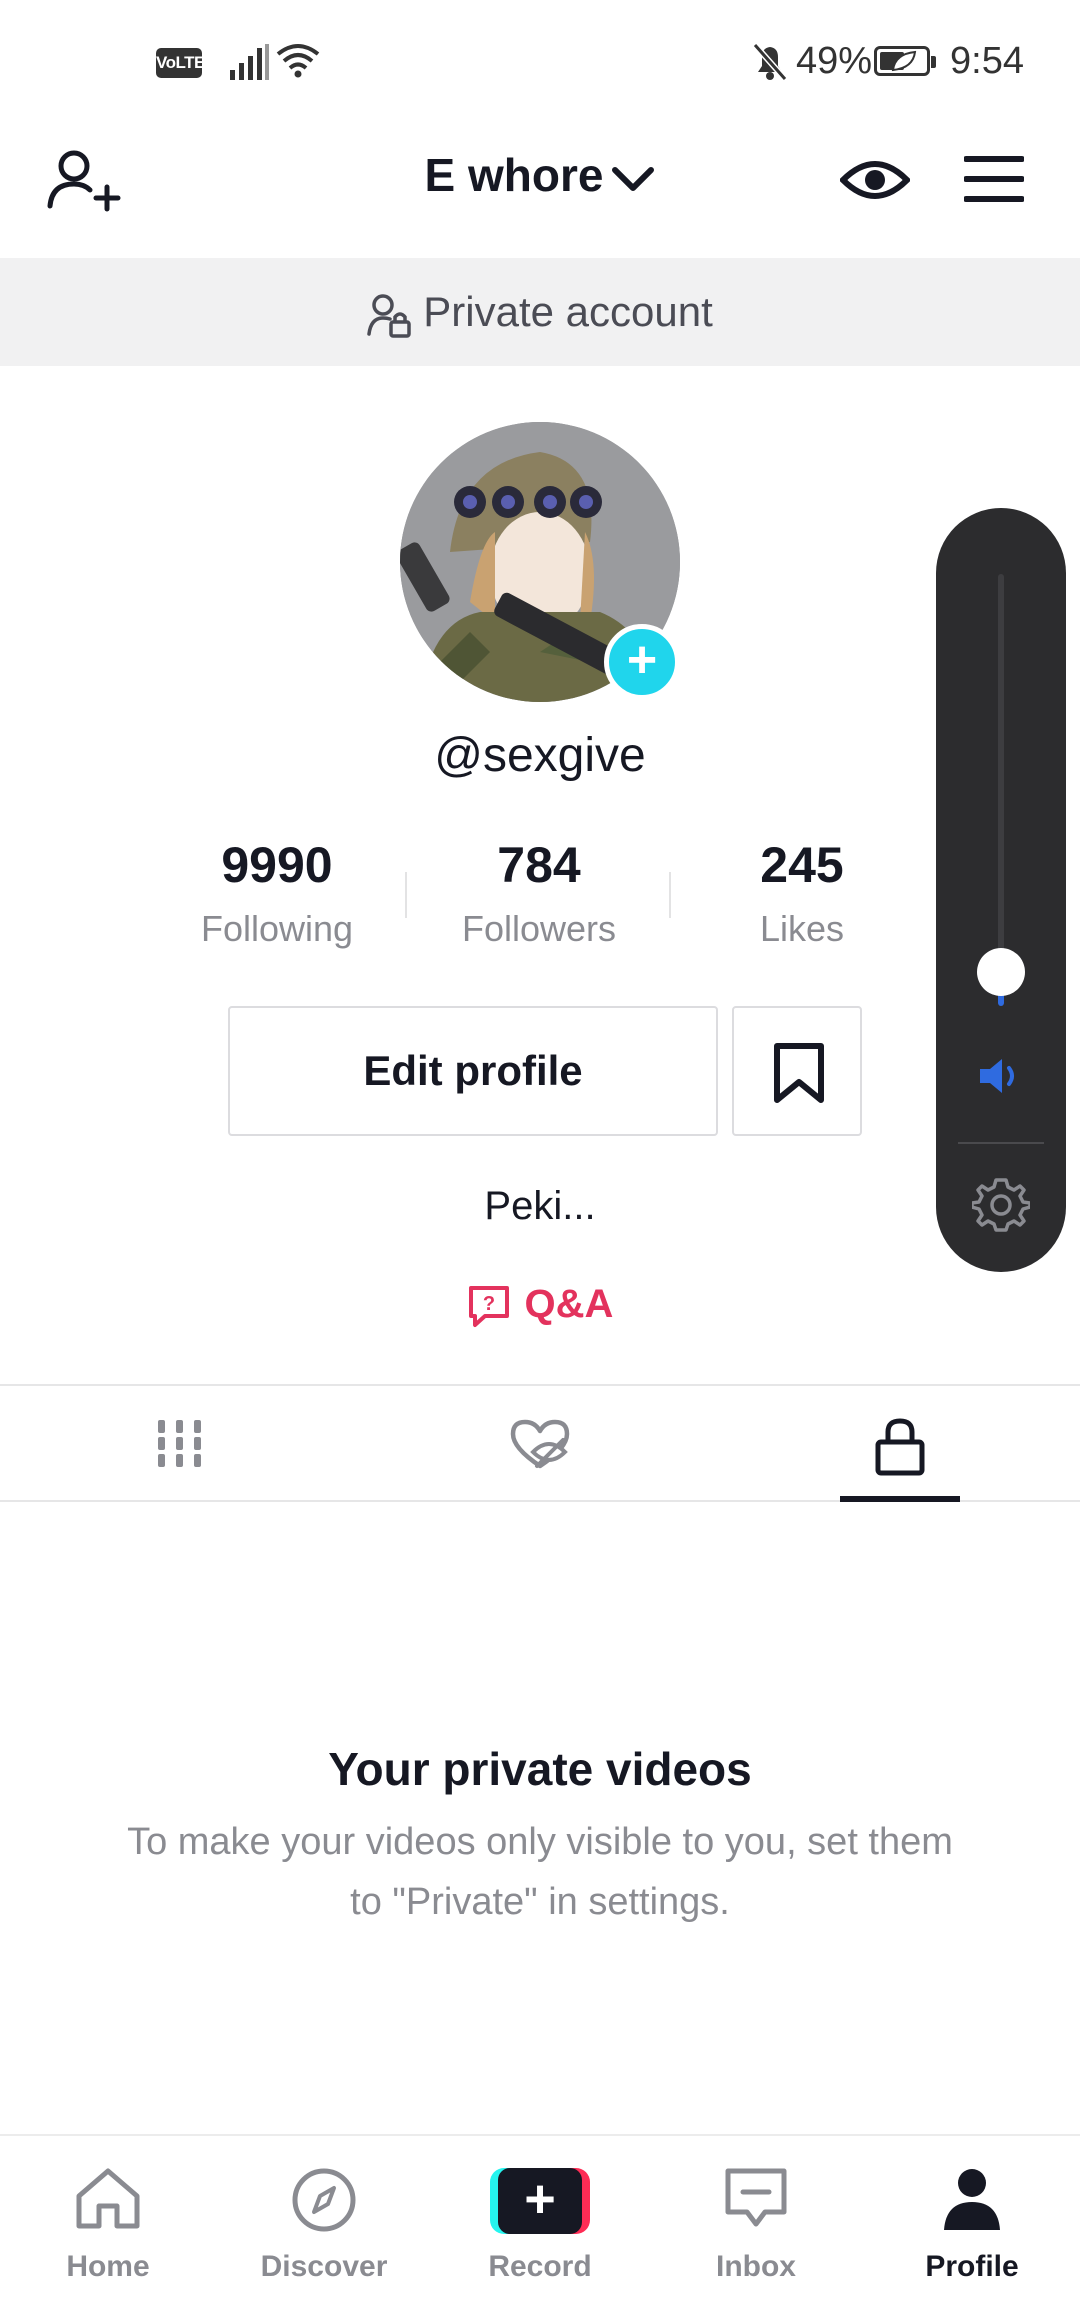 The width and height of the screenshot is (1080, 2310). Describe the element at coordinates (802, 928) in the screenshot. I see `likes-label: Likes` at that location.